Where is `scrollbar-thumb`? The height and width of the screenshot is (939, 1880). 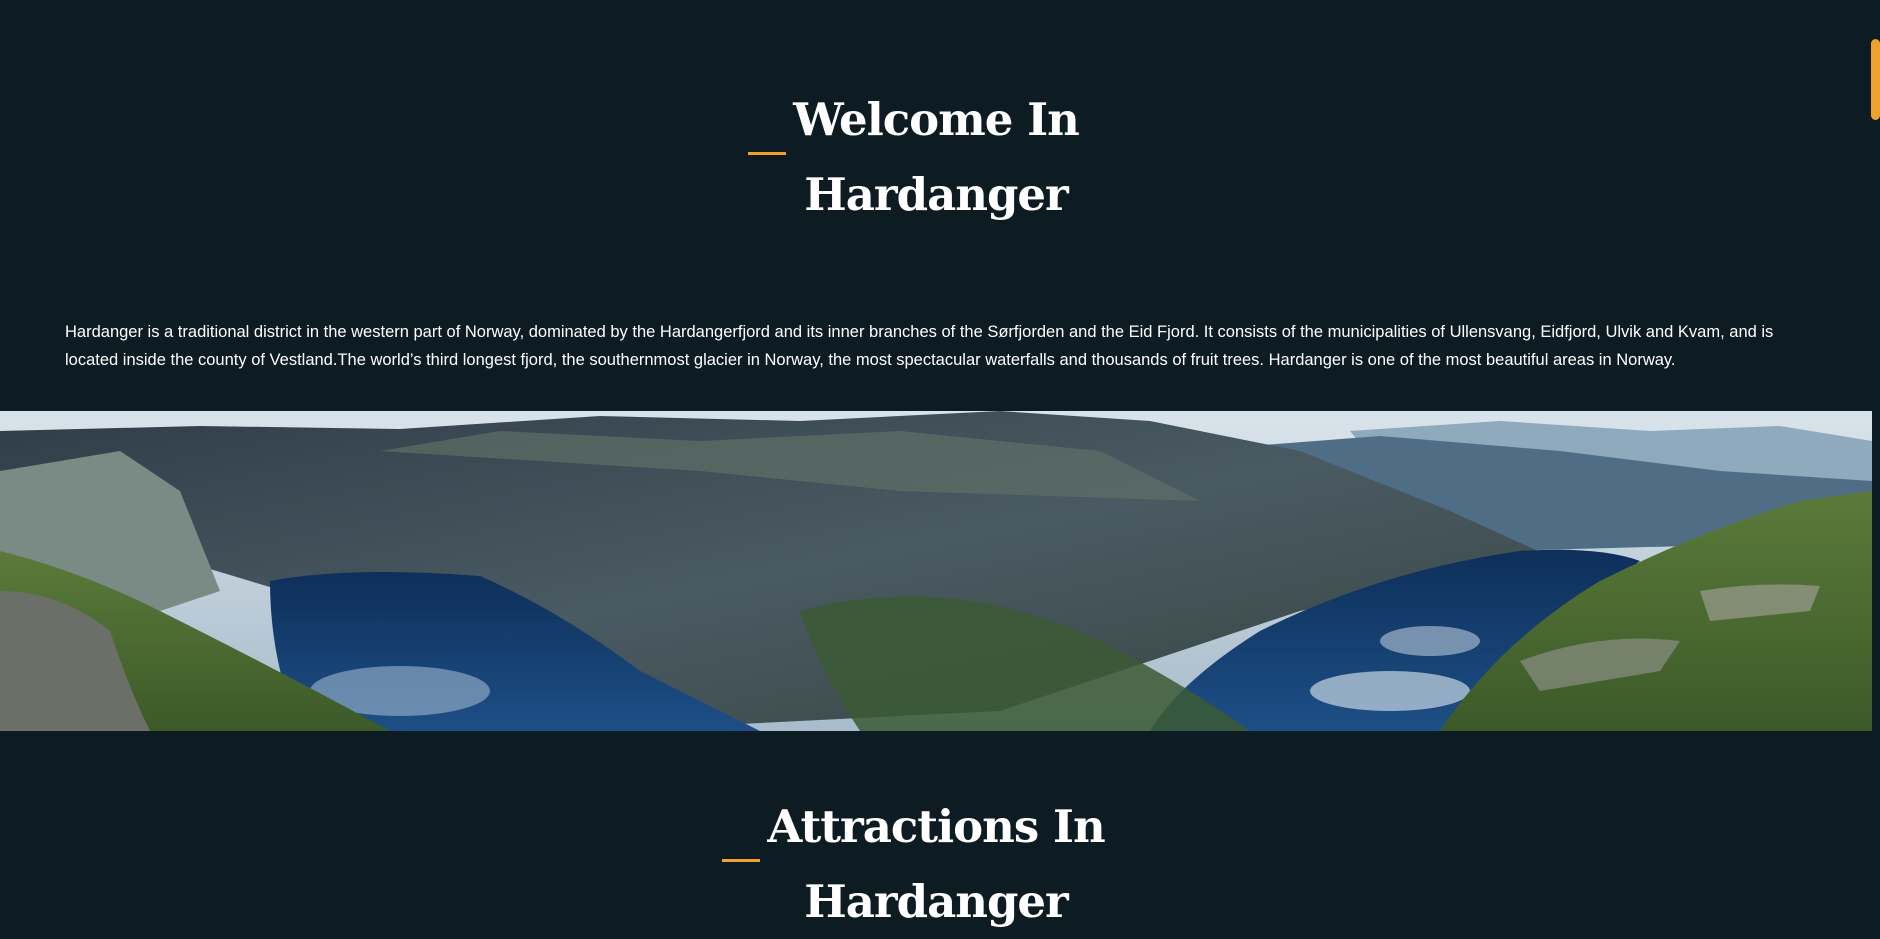
scrollbar-thumb is located at coordinates (1875, 79).